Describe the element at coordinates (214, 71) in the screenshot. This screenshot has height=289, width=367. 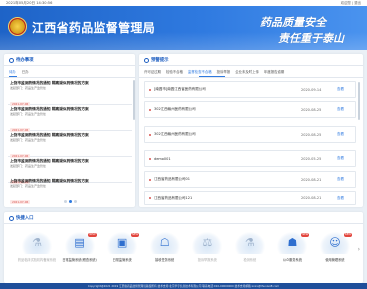
I see `alert-tabs: 许可证过期 检验不合格 监督检查不合格 投诉举报 企业未及时上传 年度报告逾期` at that location.